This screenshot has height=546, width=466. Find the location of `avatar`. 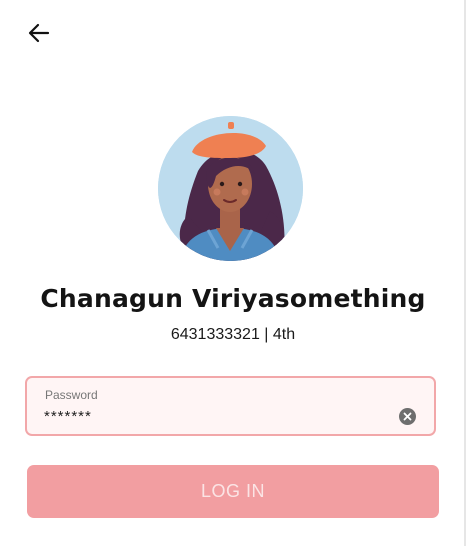

avatar is located at coordinates (230, 188).